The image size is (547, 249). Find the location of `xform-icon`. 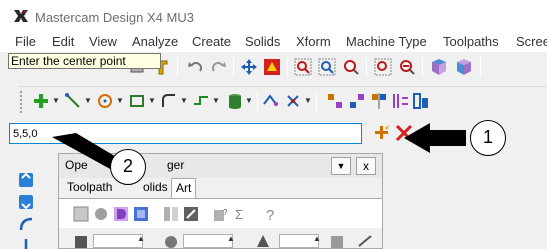

xform-icon is located at coordinates (293, 101).